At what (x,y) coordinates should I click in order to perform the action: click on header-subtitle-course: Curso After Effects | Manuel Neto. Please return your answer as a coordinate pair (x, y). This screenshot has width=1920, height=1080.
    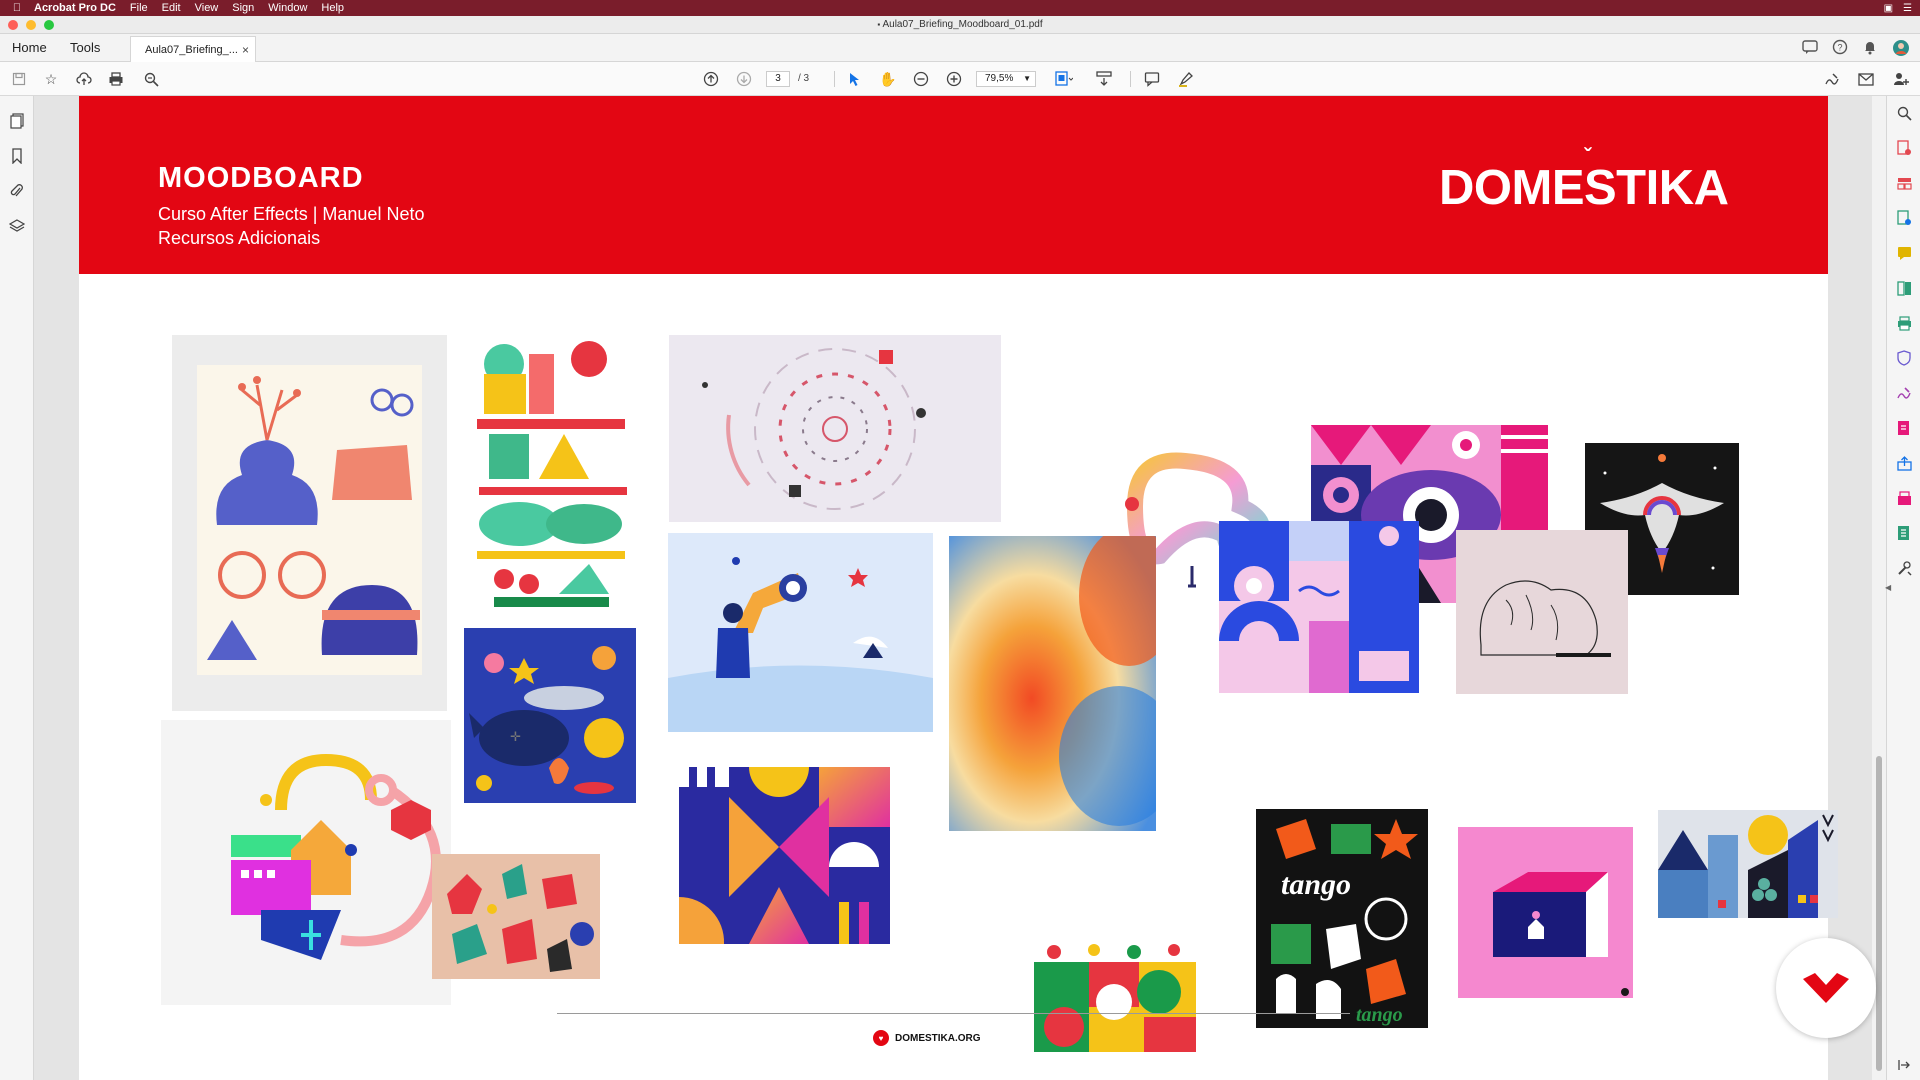
    Looking at the image, I should click on (291, 214).